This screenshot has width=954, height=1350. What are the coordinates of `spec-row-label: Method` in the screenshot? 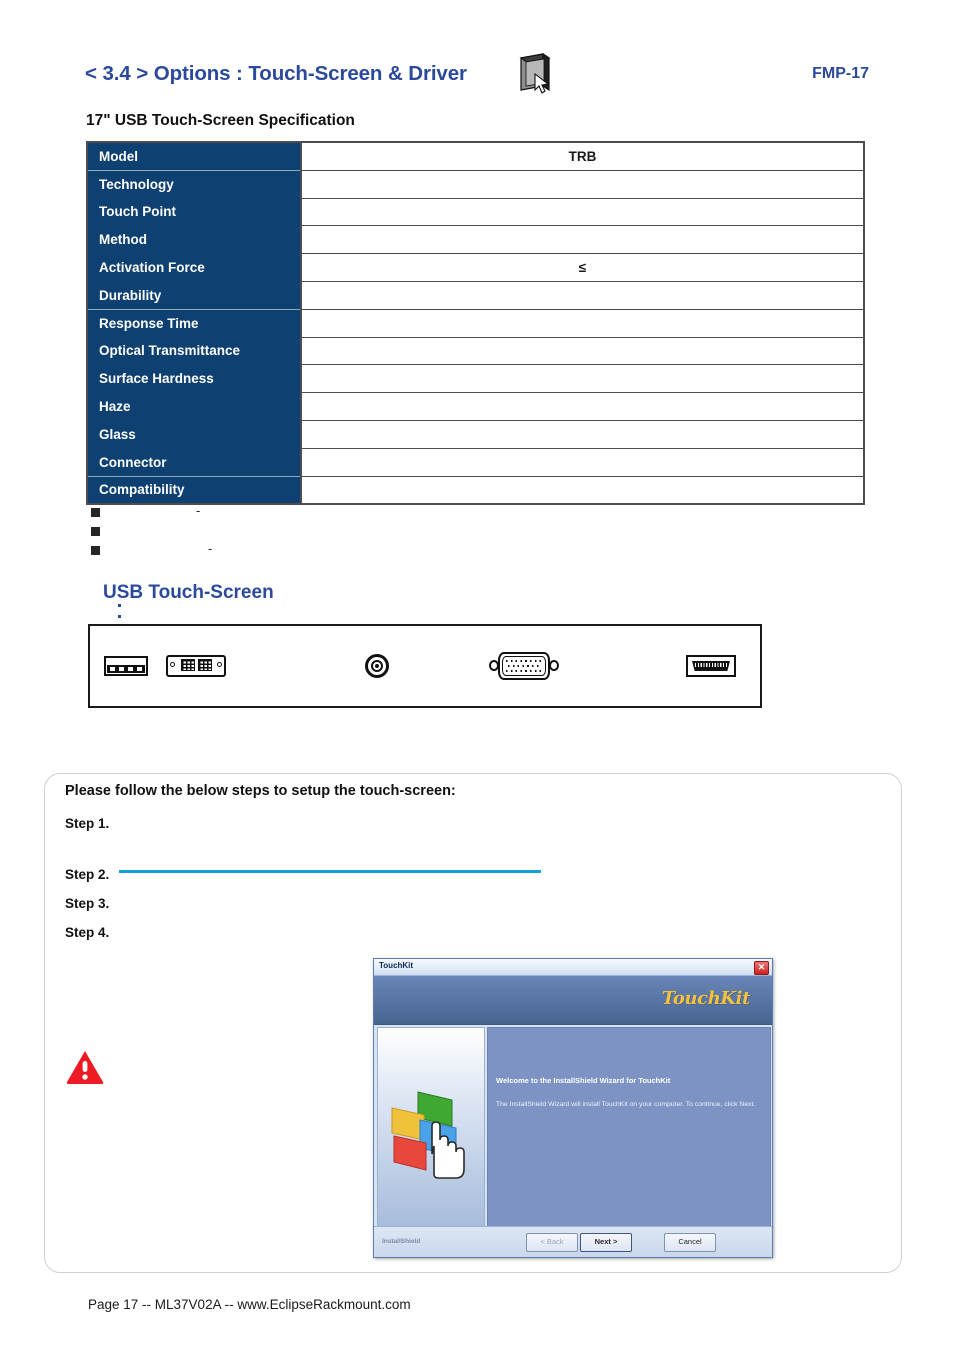 It's located at (194, 240).